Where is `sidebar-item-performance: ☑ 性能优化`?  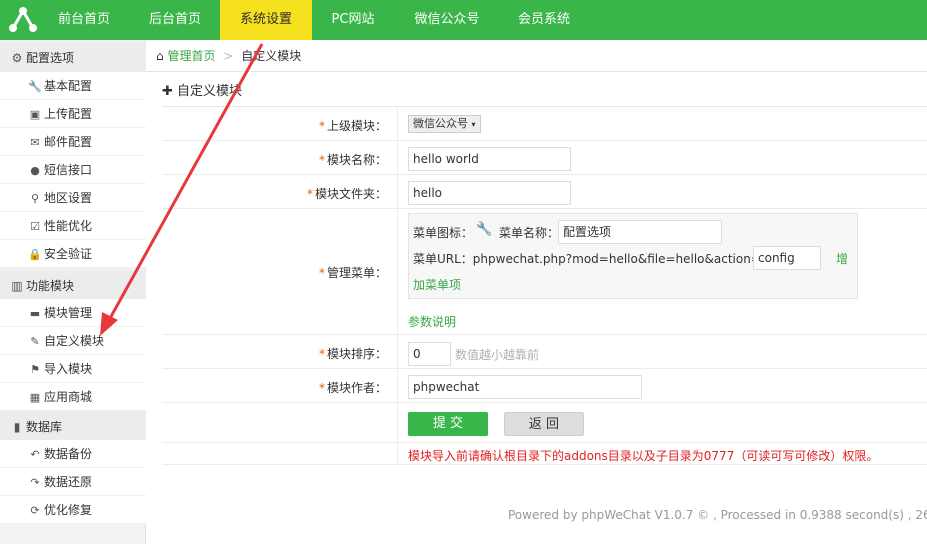
sidebar-item-performance: ☑ 性能优化 is located at coordinates (73, 226).